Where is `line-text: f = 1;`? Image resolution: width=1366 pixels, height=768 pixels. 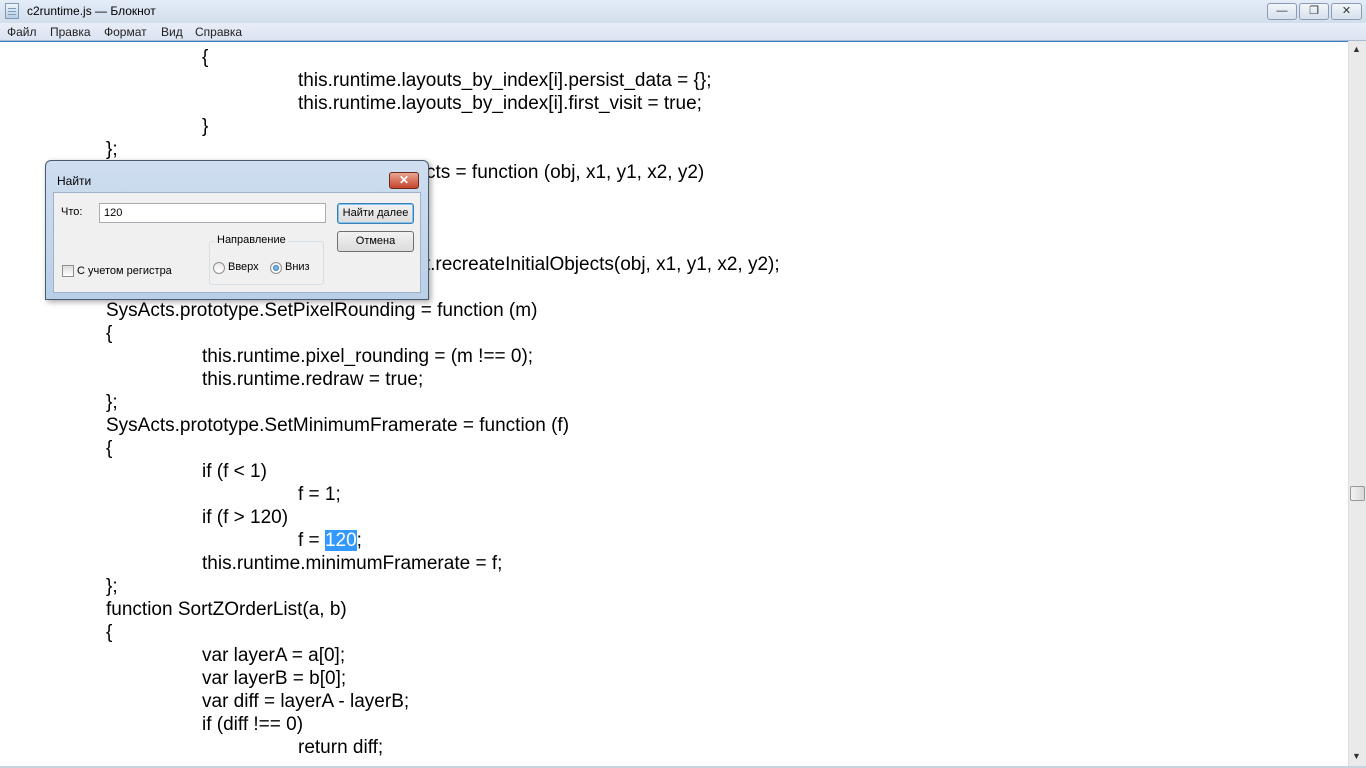 line-text: f = 1; is located at coordinates (319, 494).